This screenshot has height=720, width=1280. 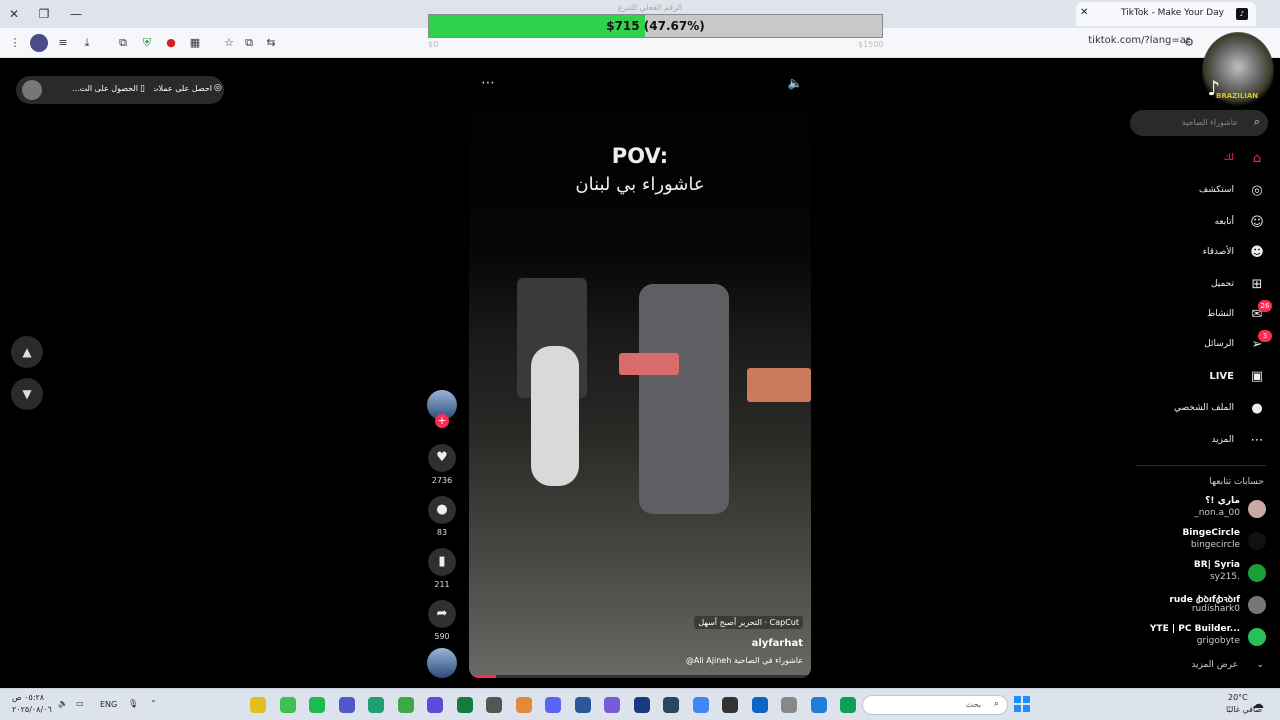 I want to click on follow-button: +, so click(x=442, y=421).